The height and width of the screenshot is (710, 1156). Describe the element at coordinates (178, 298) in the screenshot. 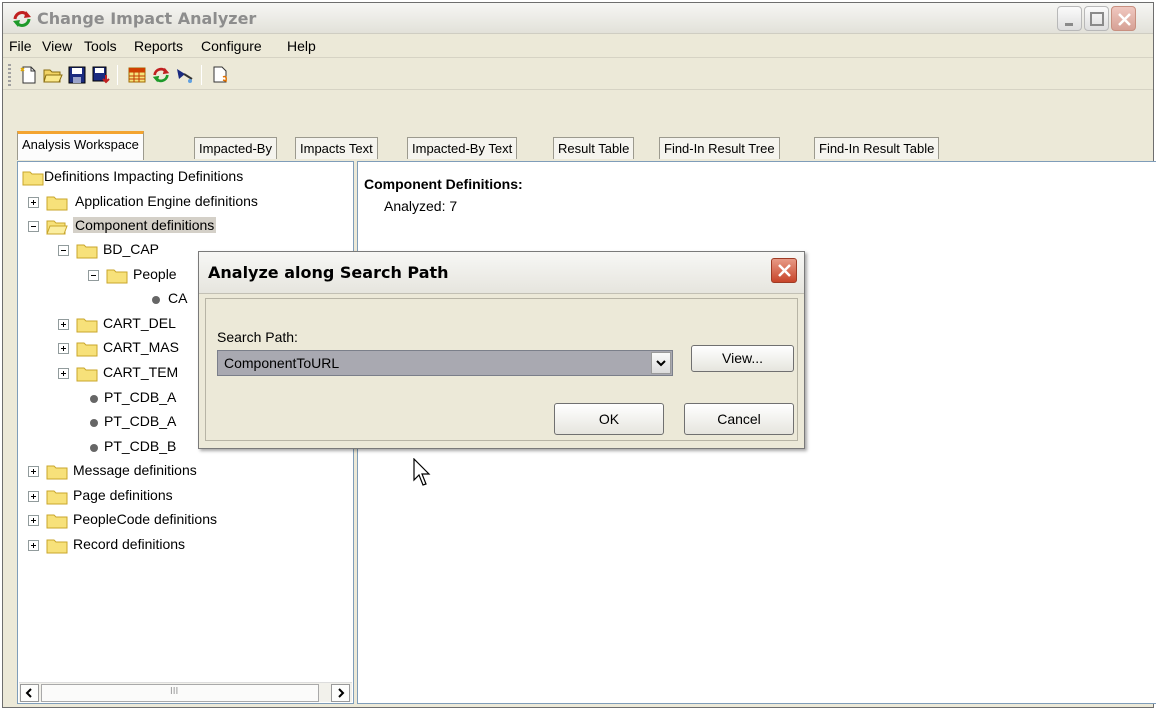

I see `tree-node-label: CA` at that location.